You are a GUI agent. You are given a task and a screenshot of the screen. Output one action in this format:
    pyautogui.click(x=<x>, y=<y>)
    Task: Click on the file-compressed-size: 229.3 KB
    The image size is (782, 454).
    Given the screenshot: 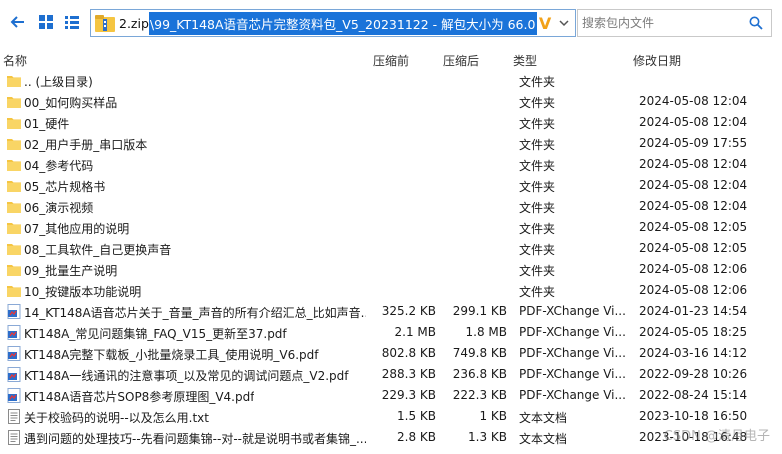 What is the action you would take?
    pyautogui.click(x=408, y=395)
    